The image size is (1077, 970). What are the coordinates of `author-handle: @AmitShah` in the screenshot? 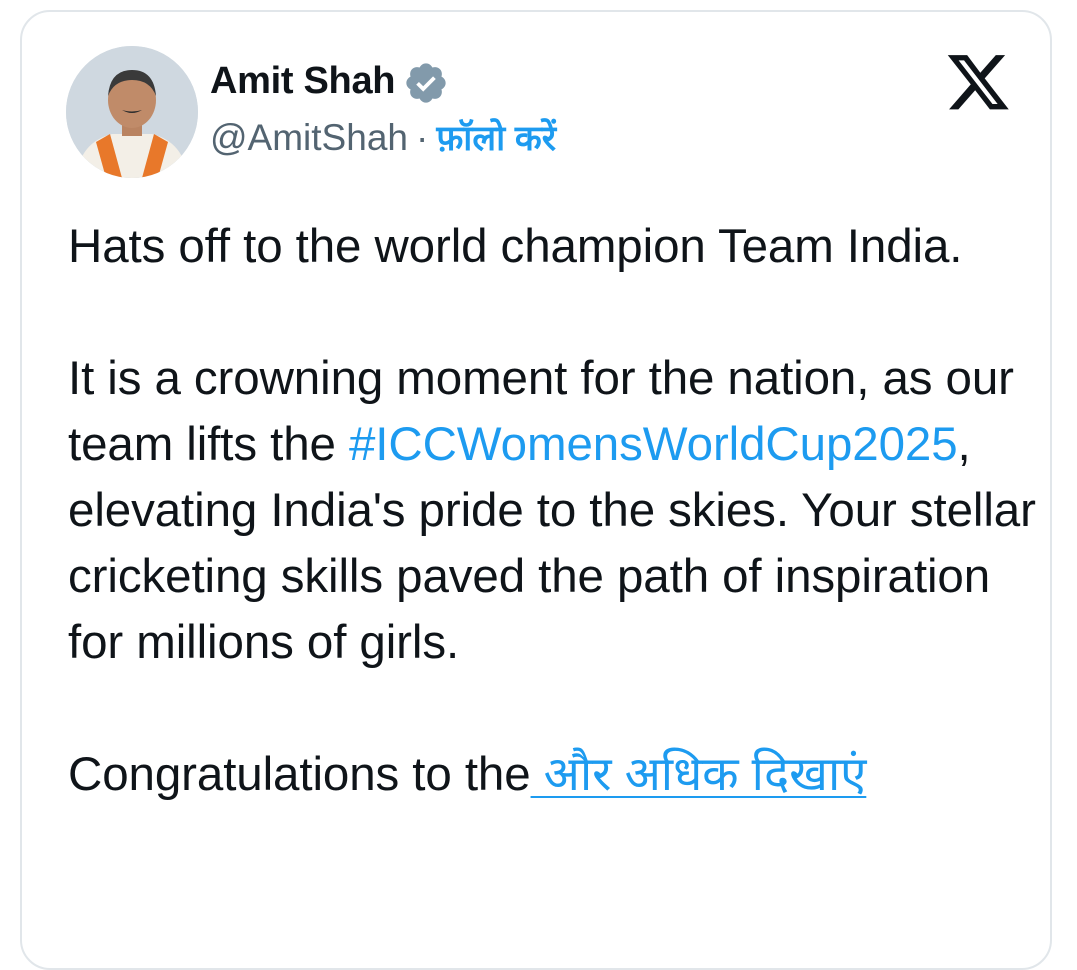 It's located at (309, 138).